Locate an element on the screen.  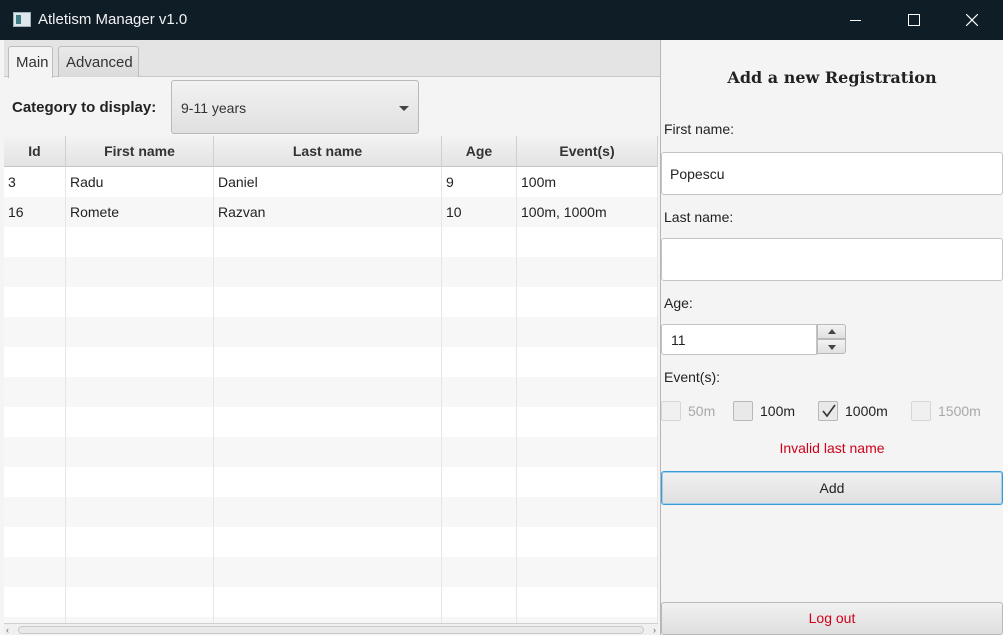
tab-bar: Main Advanced is located at coordinates (332, 59).